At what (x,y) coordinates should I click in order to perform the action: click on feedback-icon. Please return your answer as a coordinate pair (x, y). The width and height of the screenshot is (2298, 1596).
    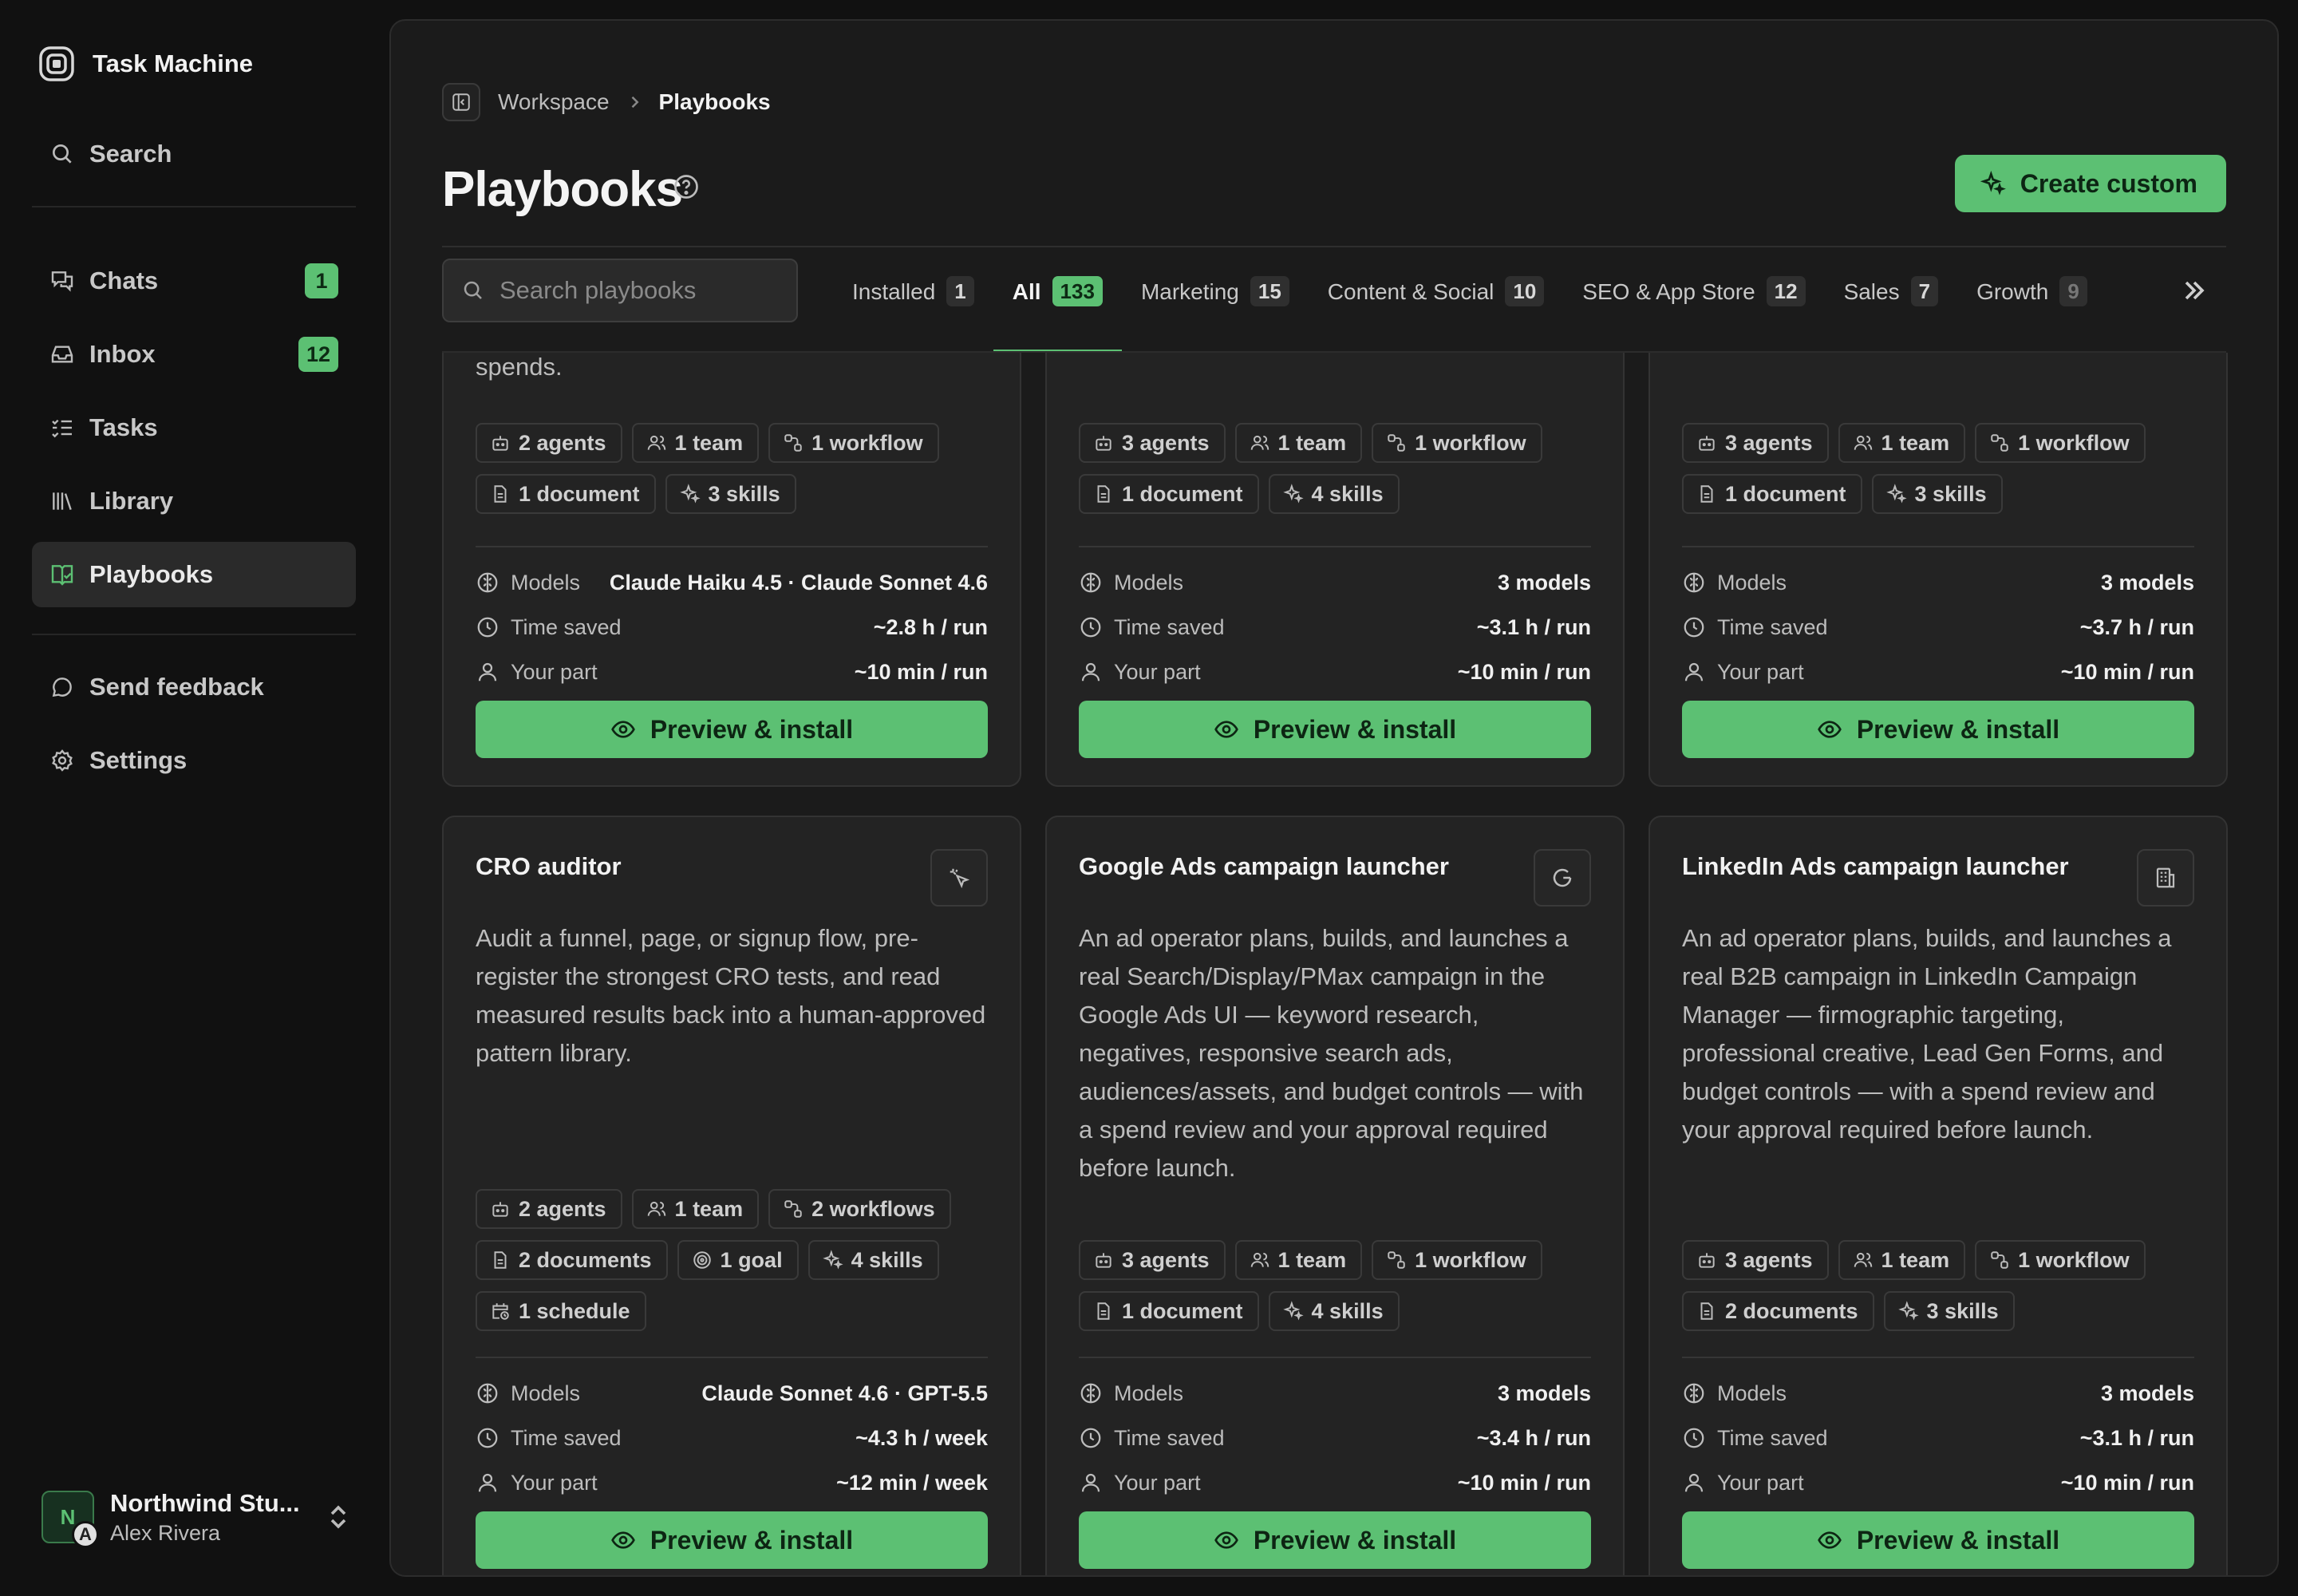
    Looking at the image, I should click on (62, 687).